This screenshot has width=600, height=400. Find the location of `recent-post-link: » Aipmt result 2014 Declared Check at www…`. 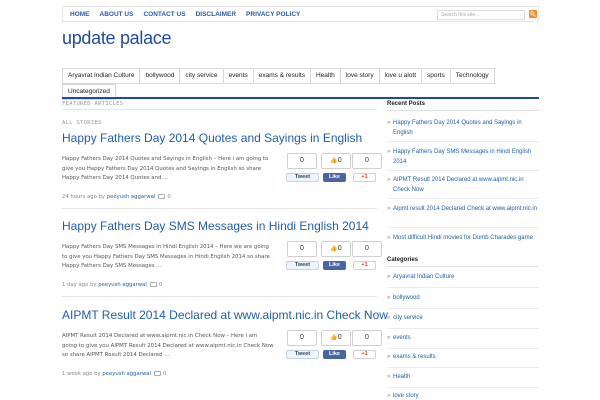

recent-post-link: » Aipmt result 2014 Declared Check at www… is located at coordinates (463, 210).